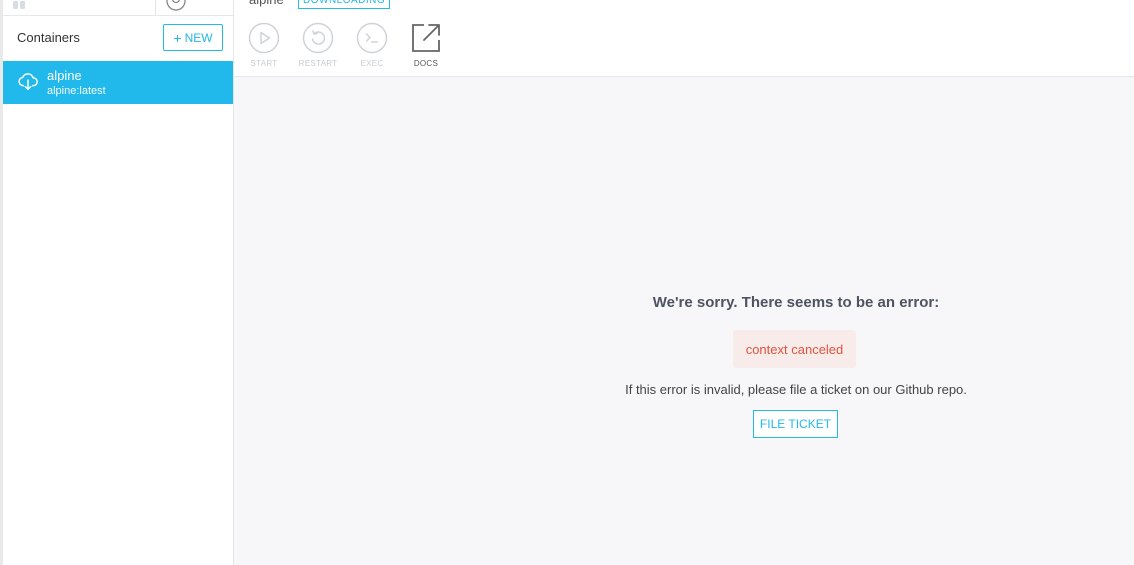  Describe the element at coordinates (176, 5) in the screenshot. I see `account-icon` at that location.